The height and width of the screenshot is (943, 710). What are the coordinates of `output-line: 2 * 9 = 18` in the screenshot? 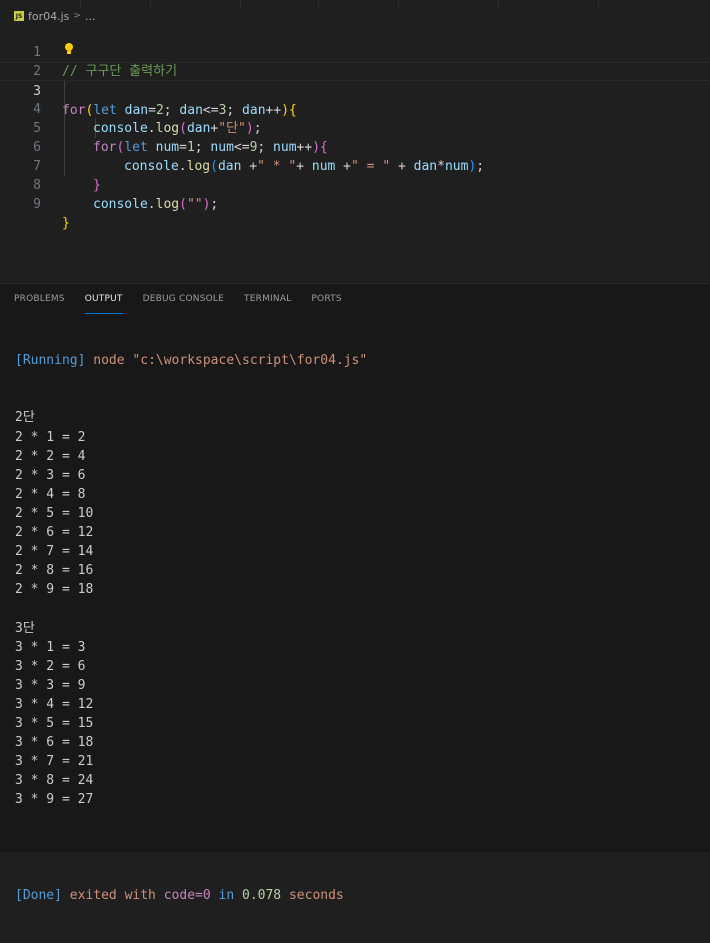 It's located at (54, 590).